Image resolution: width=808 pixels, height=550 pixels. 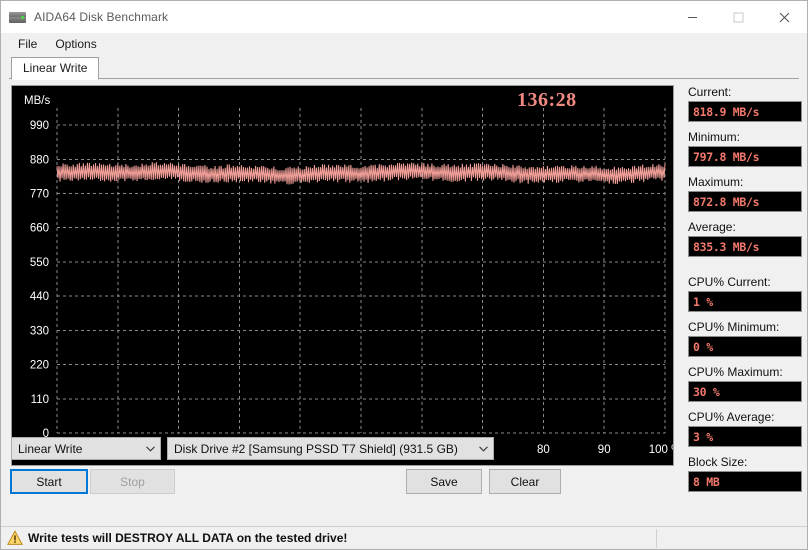 I want to click on menu-bar: File Options, so click(x=404, y=44).